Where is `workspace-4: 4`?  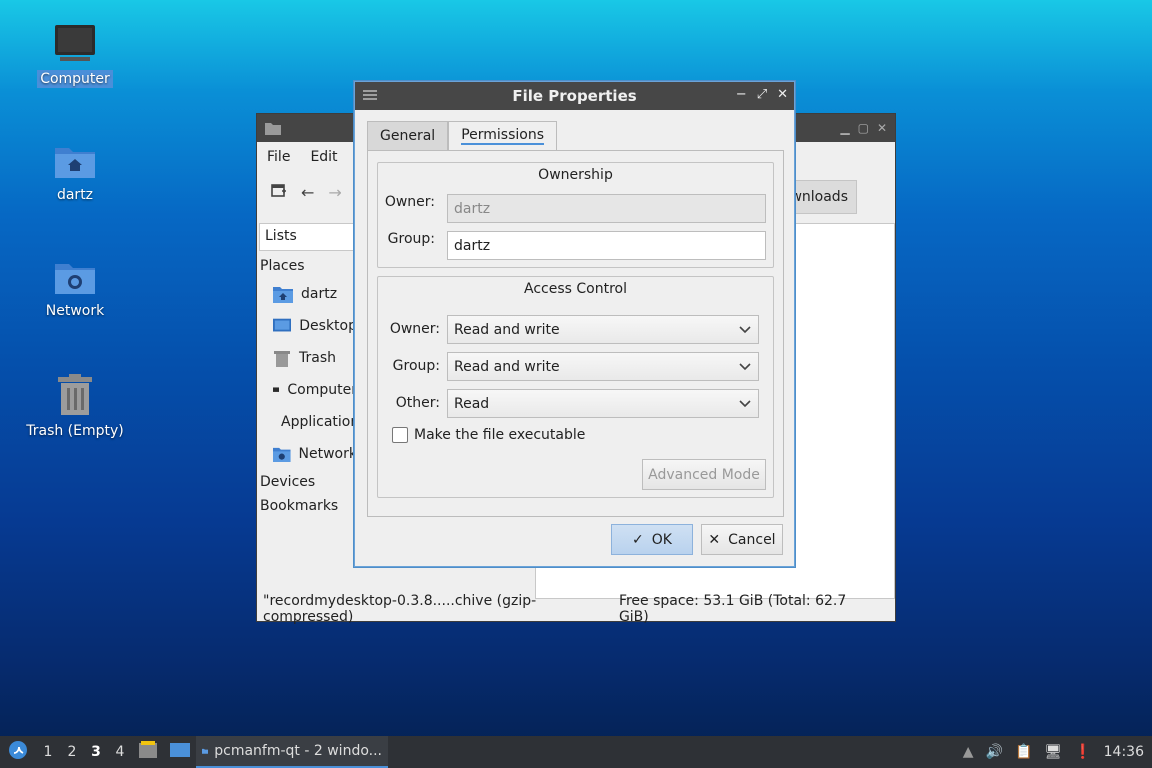 workspace-4: 4 is located at coordinates (120, 752).